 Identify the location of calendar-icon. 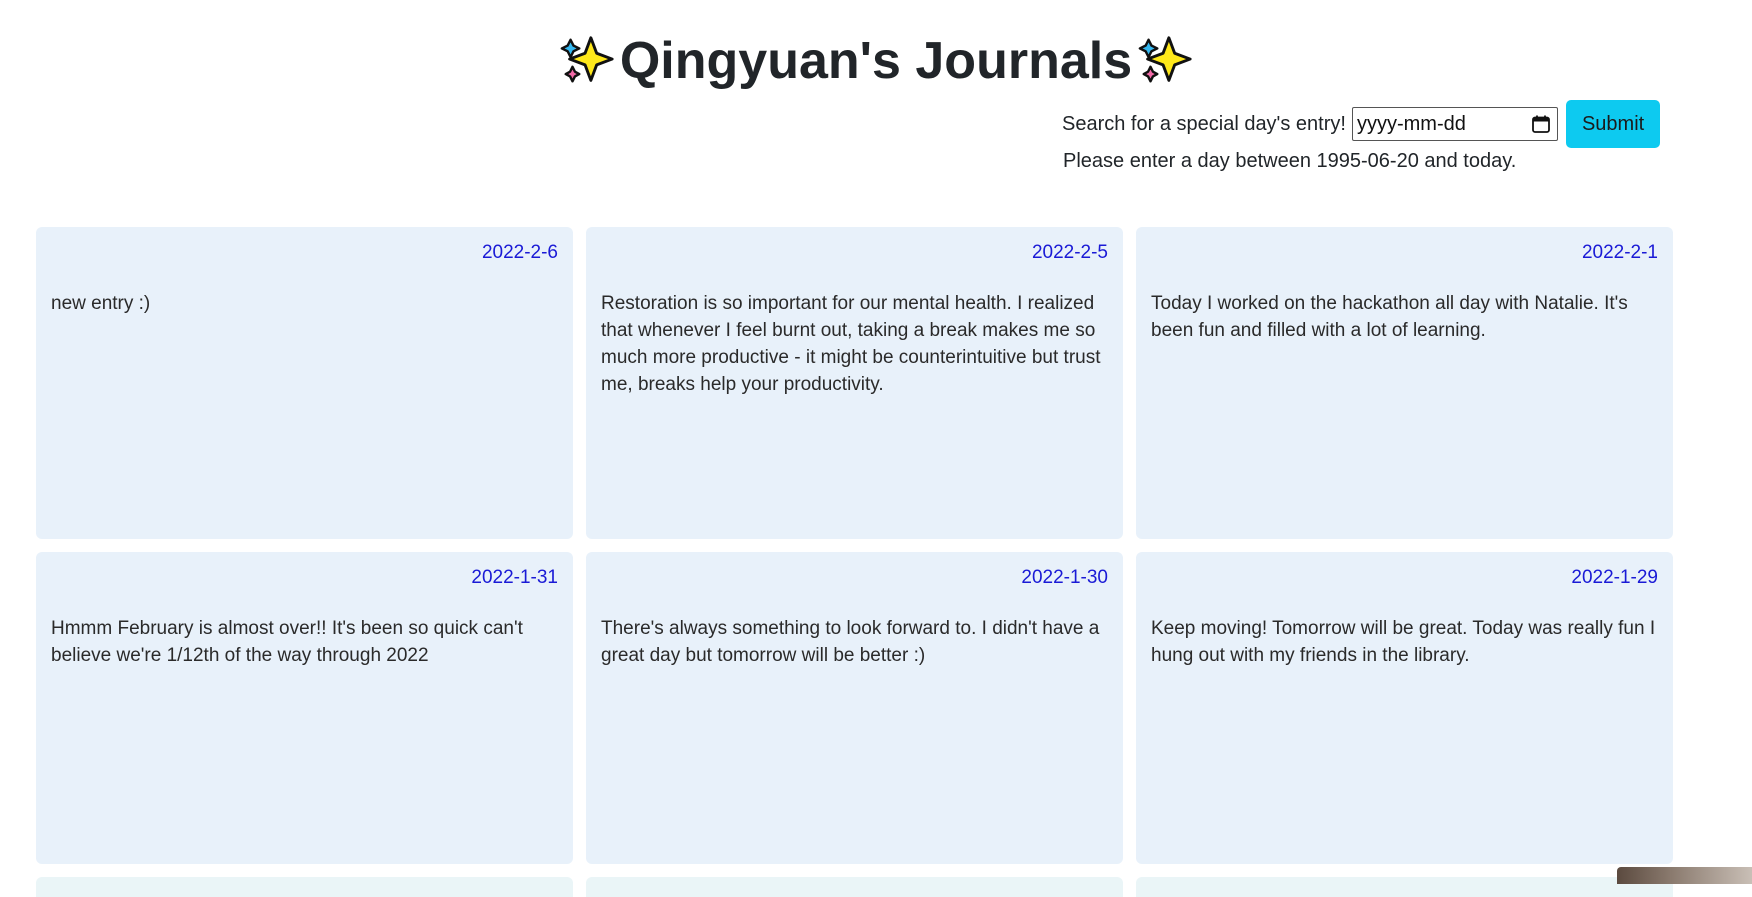
(1541, 124).